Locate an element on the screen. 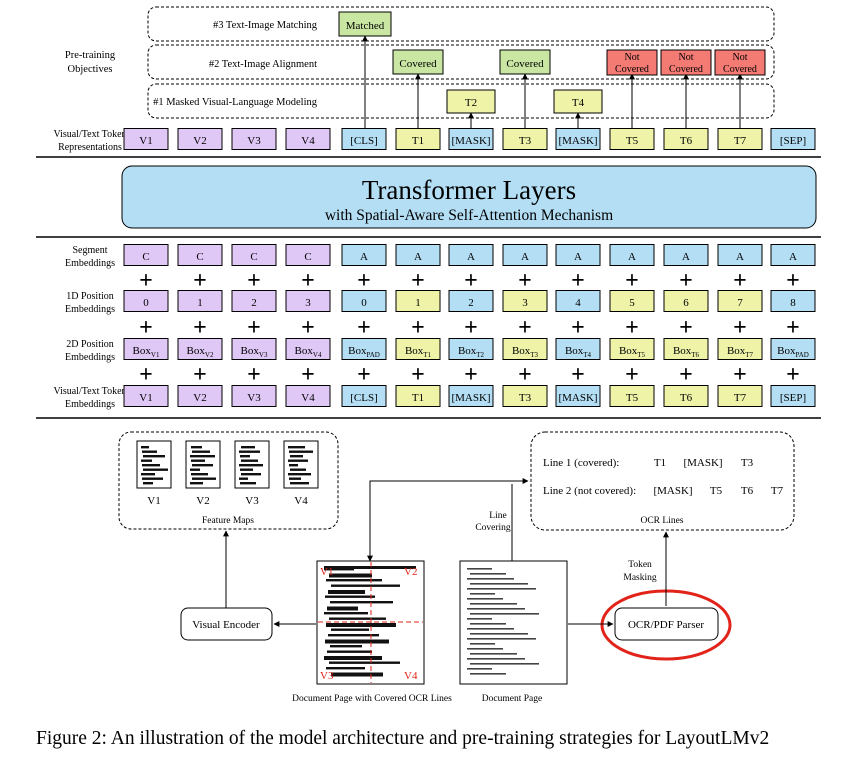 The height and width of the screenshot is (761, 843). ocr-line2-token-2: T5 is located at coordinates (716, 491).